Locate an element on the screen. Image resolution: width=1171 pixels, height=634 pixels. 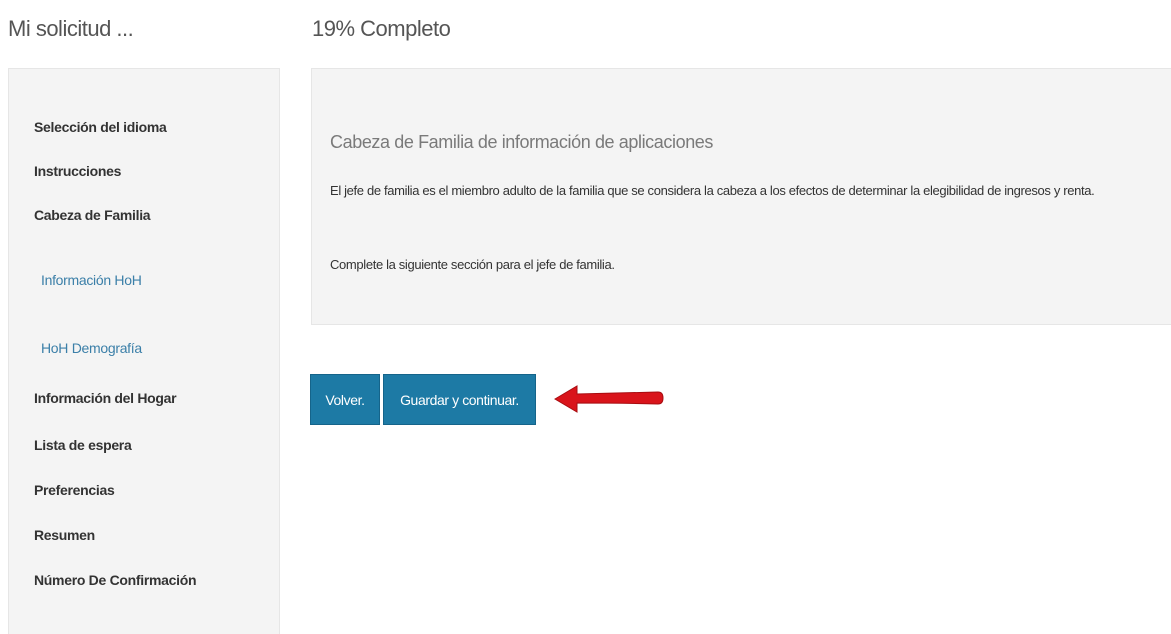
sidebar-item-instructions: Instrucciones is located at coordinates (77, 171).